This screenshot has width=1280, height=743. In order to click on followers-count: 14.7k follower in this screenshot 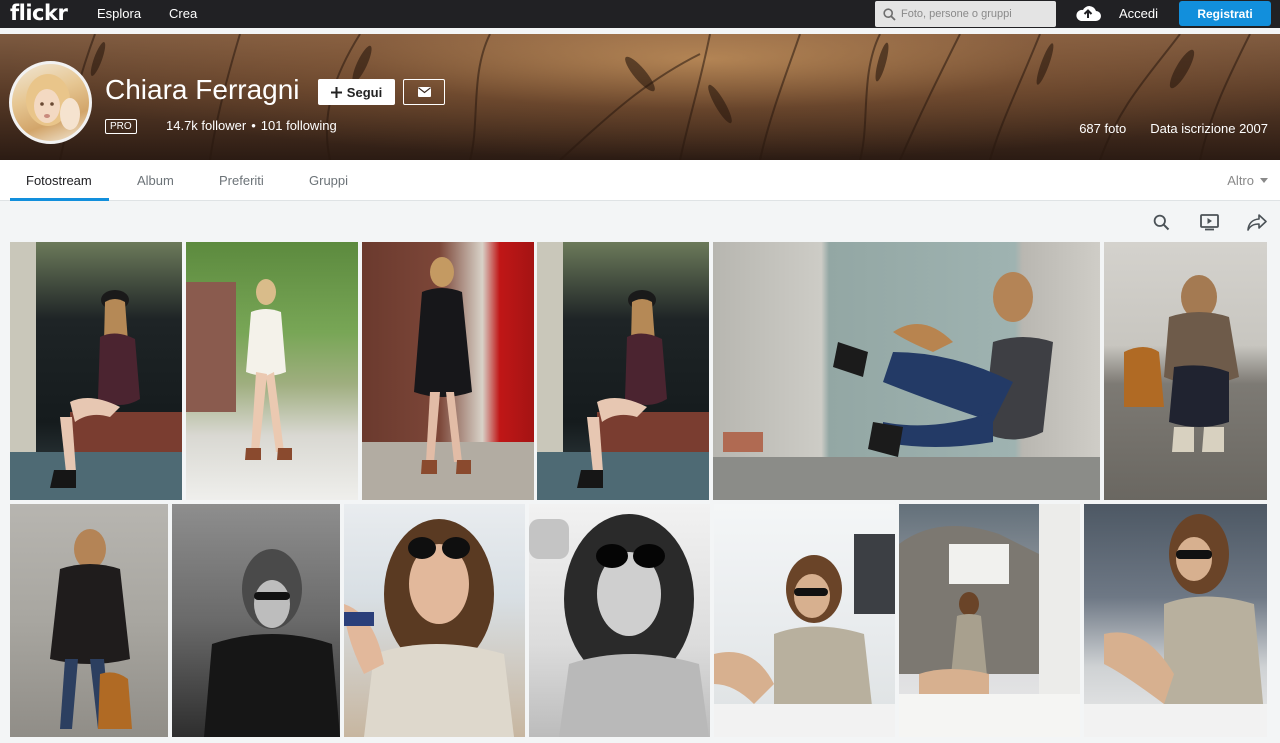, I will do `click(206, 125)`.